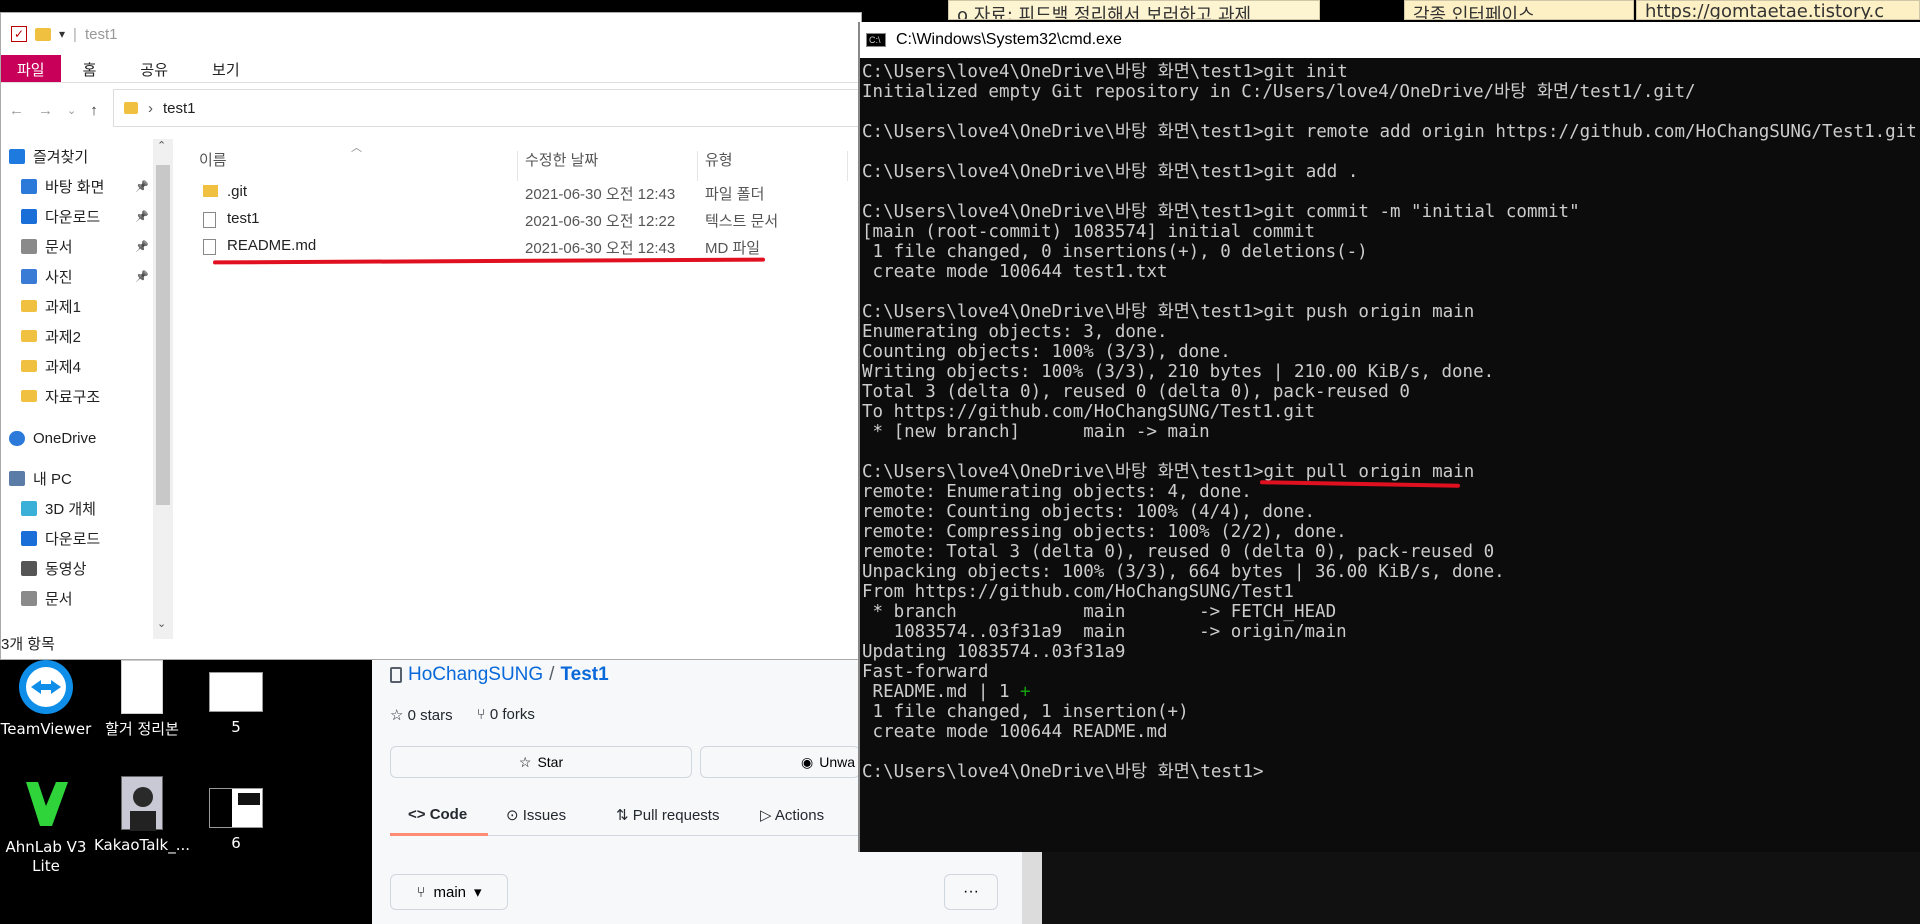 This screenshot has width=1920, height=924. Describe the element at coordinates (63, 367) in the screenshot. I see `nav-item-label: 과제4` at that location.